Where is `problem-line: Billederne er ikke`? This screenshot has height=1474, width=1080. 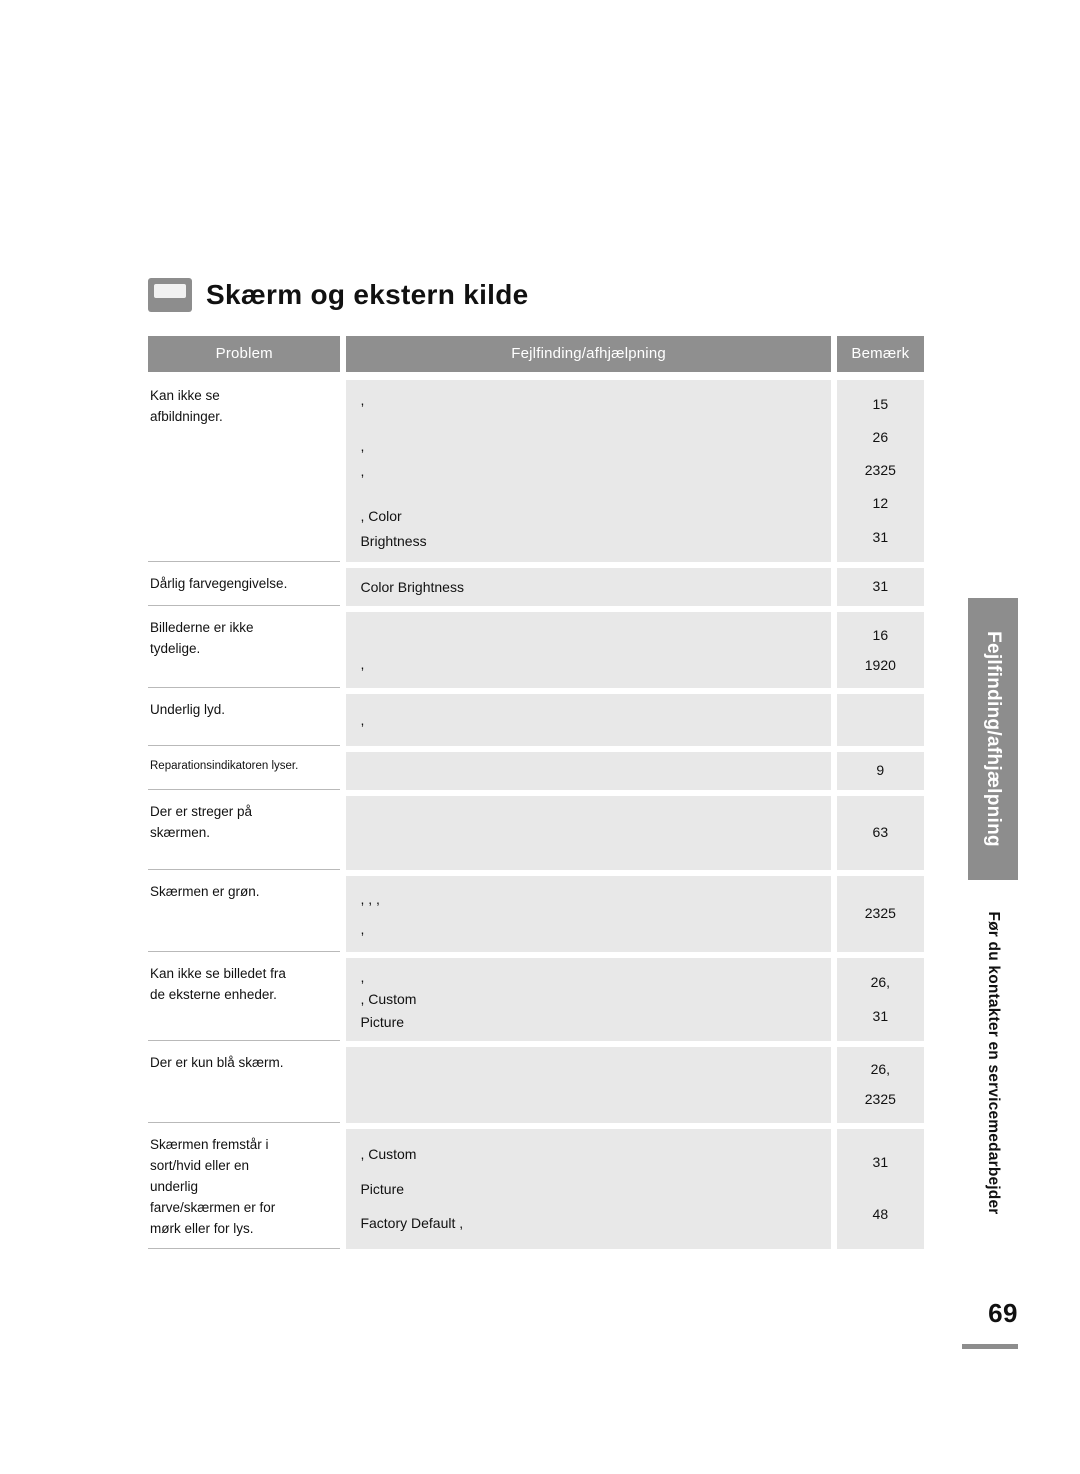
problem-line: Billederne er ikke is located at coordinates (202, 628).